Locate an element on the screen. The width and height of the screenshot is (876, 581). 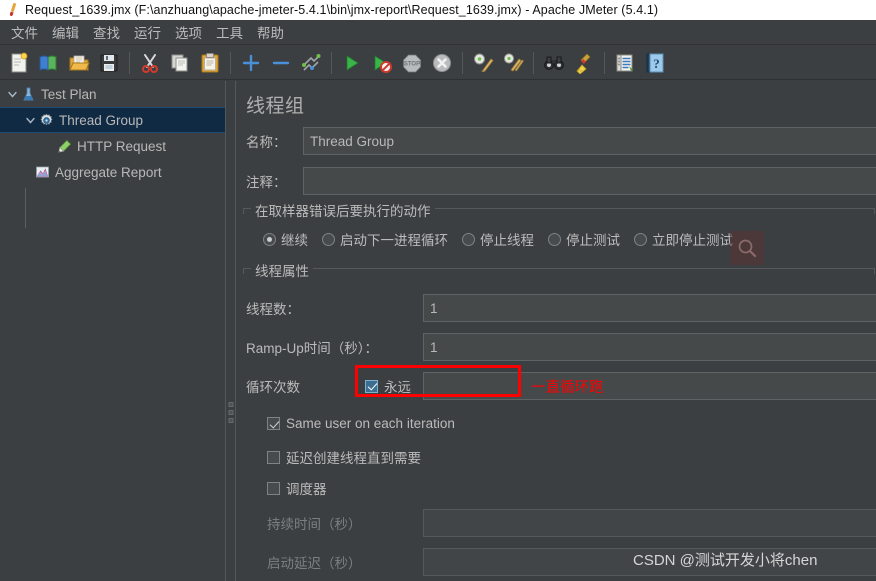
radio-stop-test-now: 立即停止测试 is located at coordinates (683, 239).